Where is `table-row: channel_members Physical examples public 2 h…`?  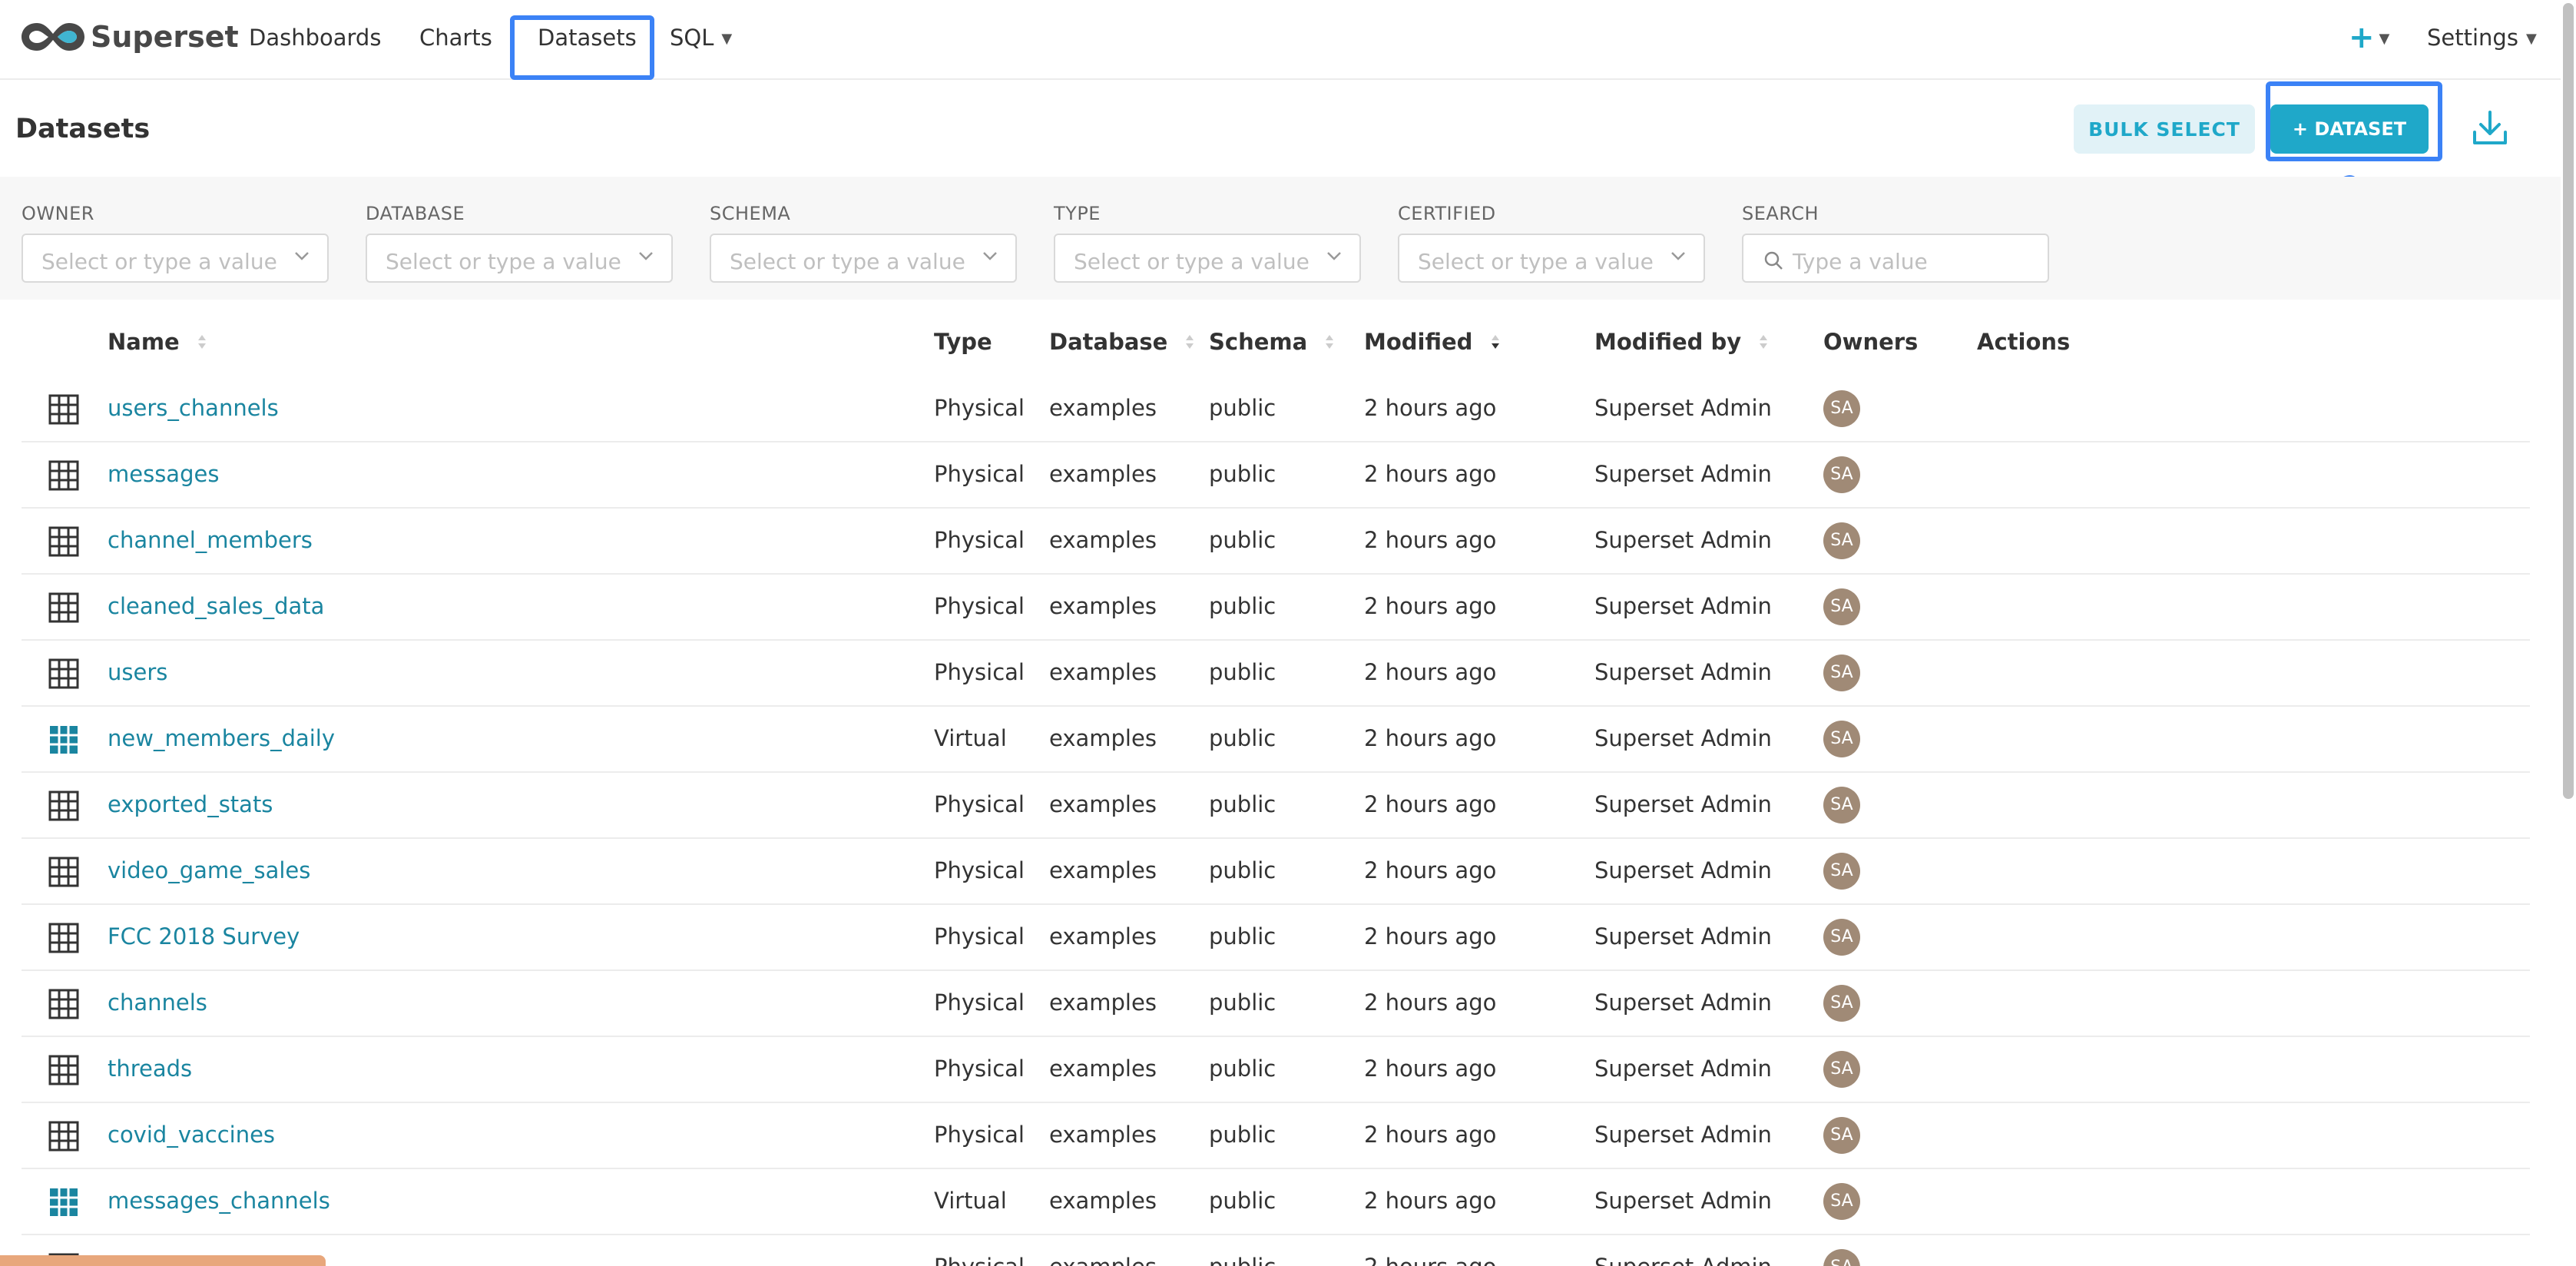 table-row: channel_members Physical examples public 2 h… is located at coordinates (1276, 542).